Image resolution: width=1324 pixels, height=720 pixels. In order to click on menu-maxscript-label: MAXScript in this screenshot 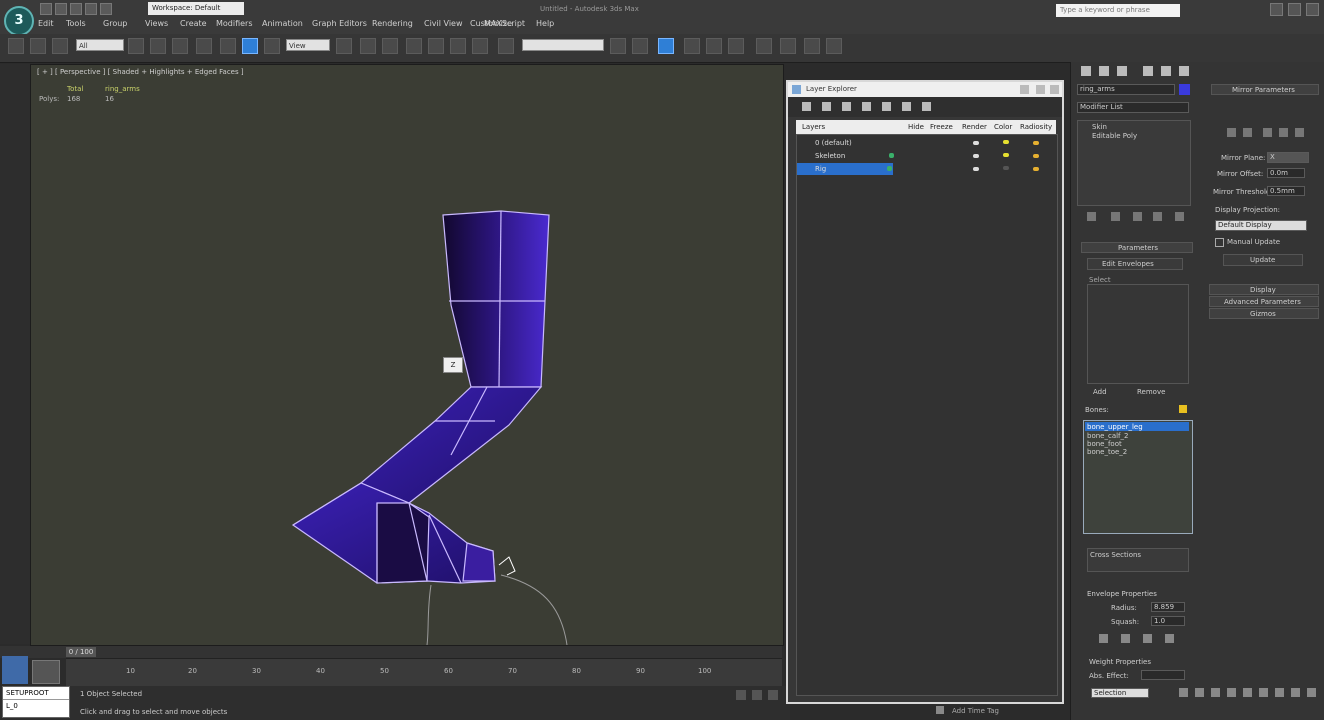, I will do `click(504, 23)`.